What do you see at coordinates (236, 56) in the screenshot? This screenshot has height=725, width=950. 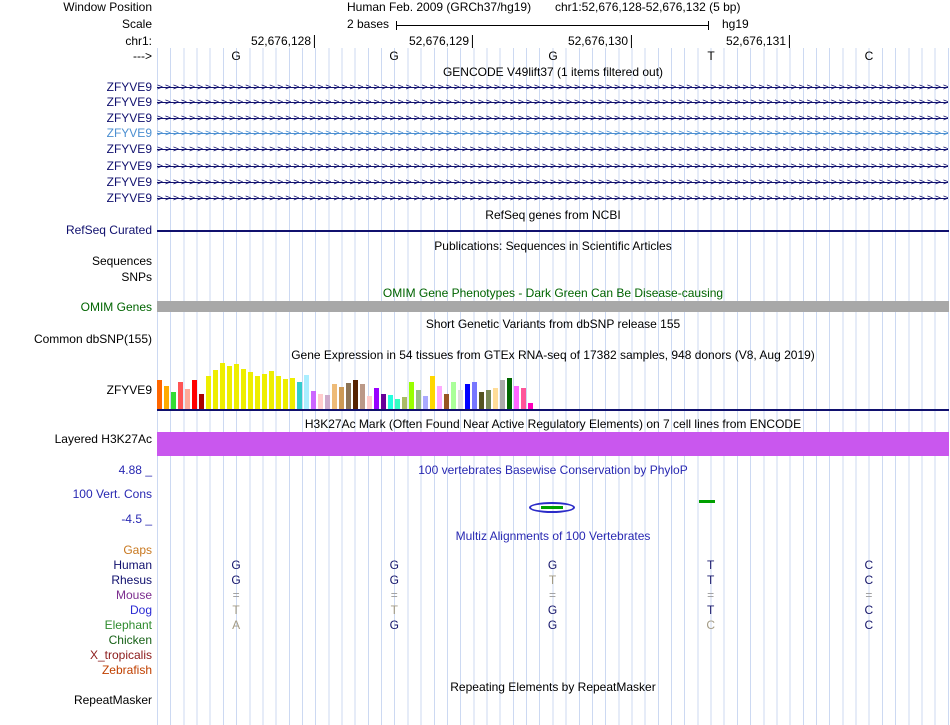 I see `sequence-base: G` at bounding box center [236, 56].